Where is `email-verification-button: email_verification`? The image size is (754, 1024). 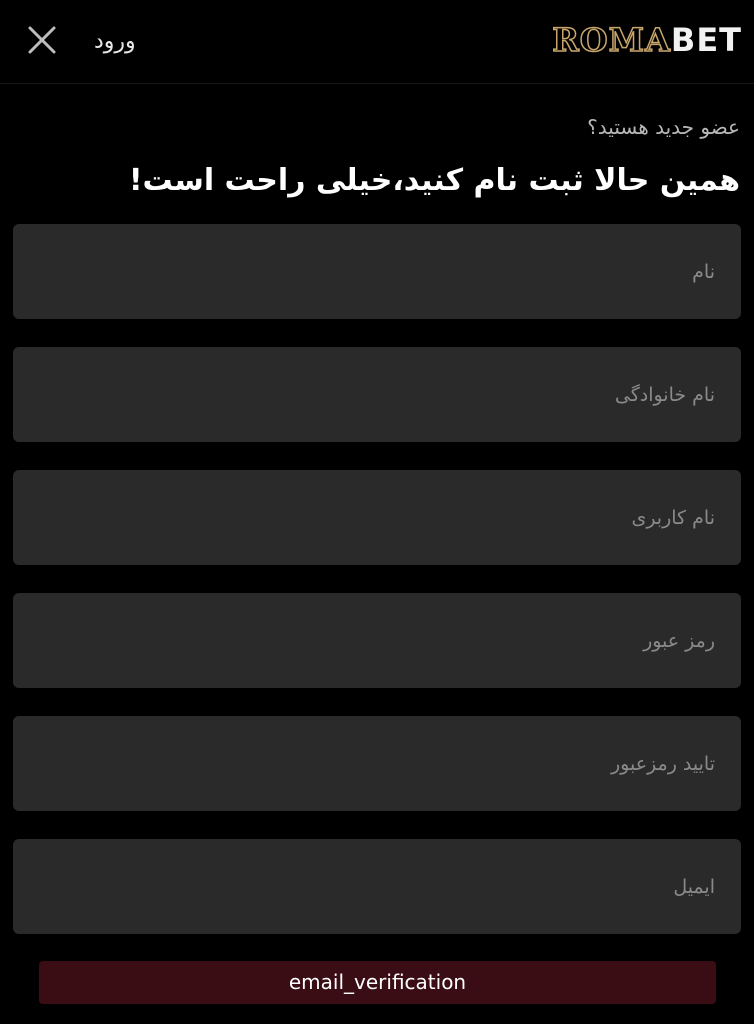 email-verification-button: email_verification is located at coordinates (377, 982).